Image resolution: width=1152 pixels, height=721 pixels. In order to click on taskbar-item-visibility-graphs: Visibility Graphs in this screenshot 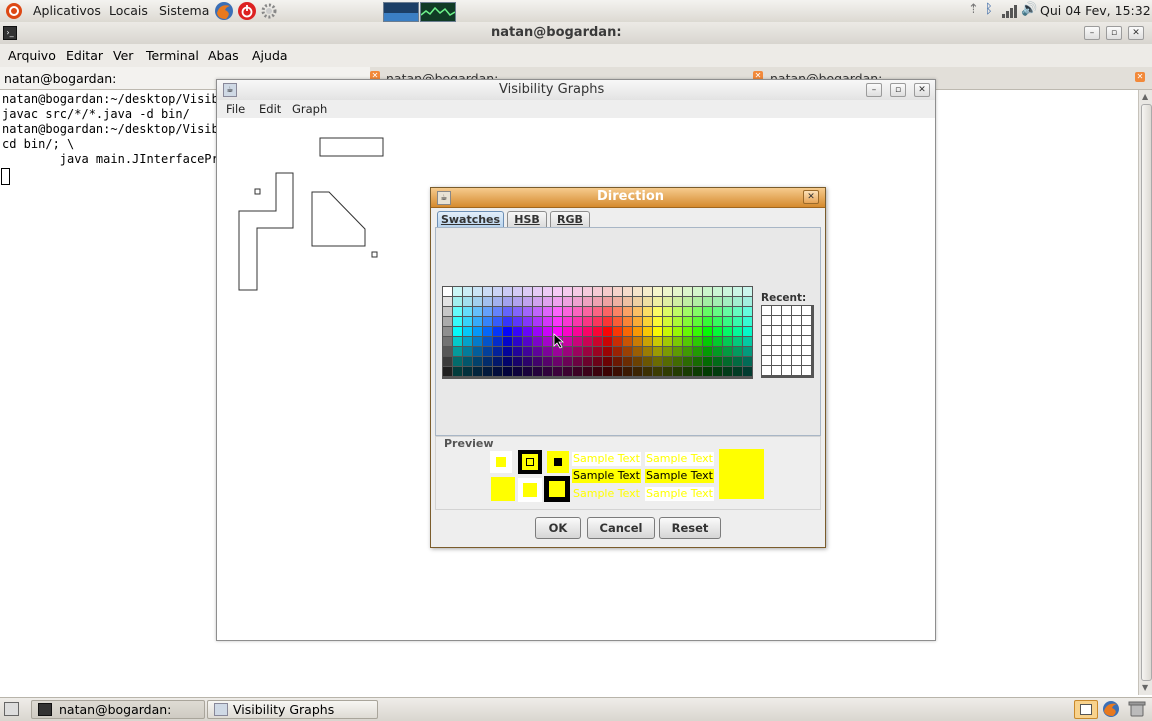, I will do `click(292, 709)`.